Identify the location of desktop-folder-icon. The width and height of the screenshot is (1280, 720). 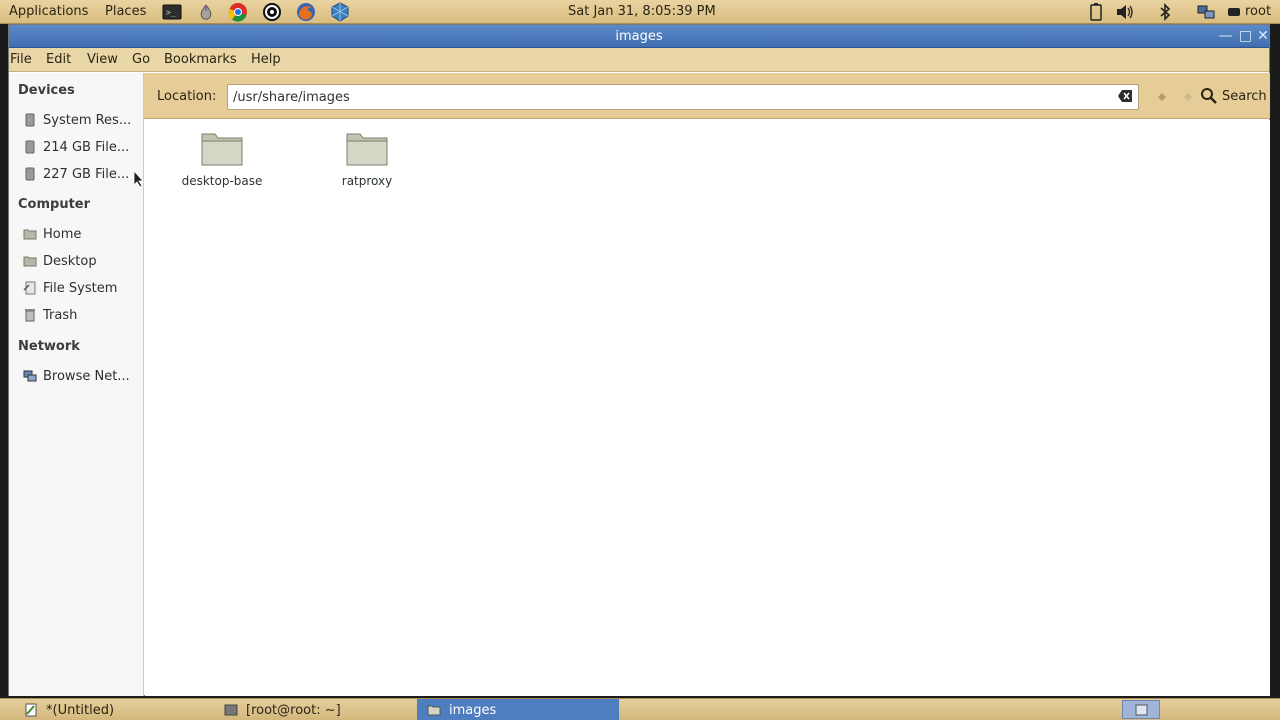
(30, 261).